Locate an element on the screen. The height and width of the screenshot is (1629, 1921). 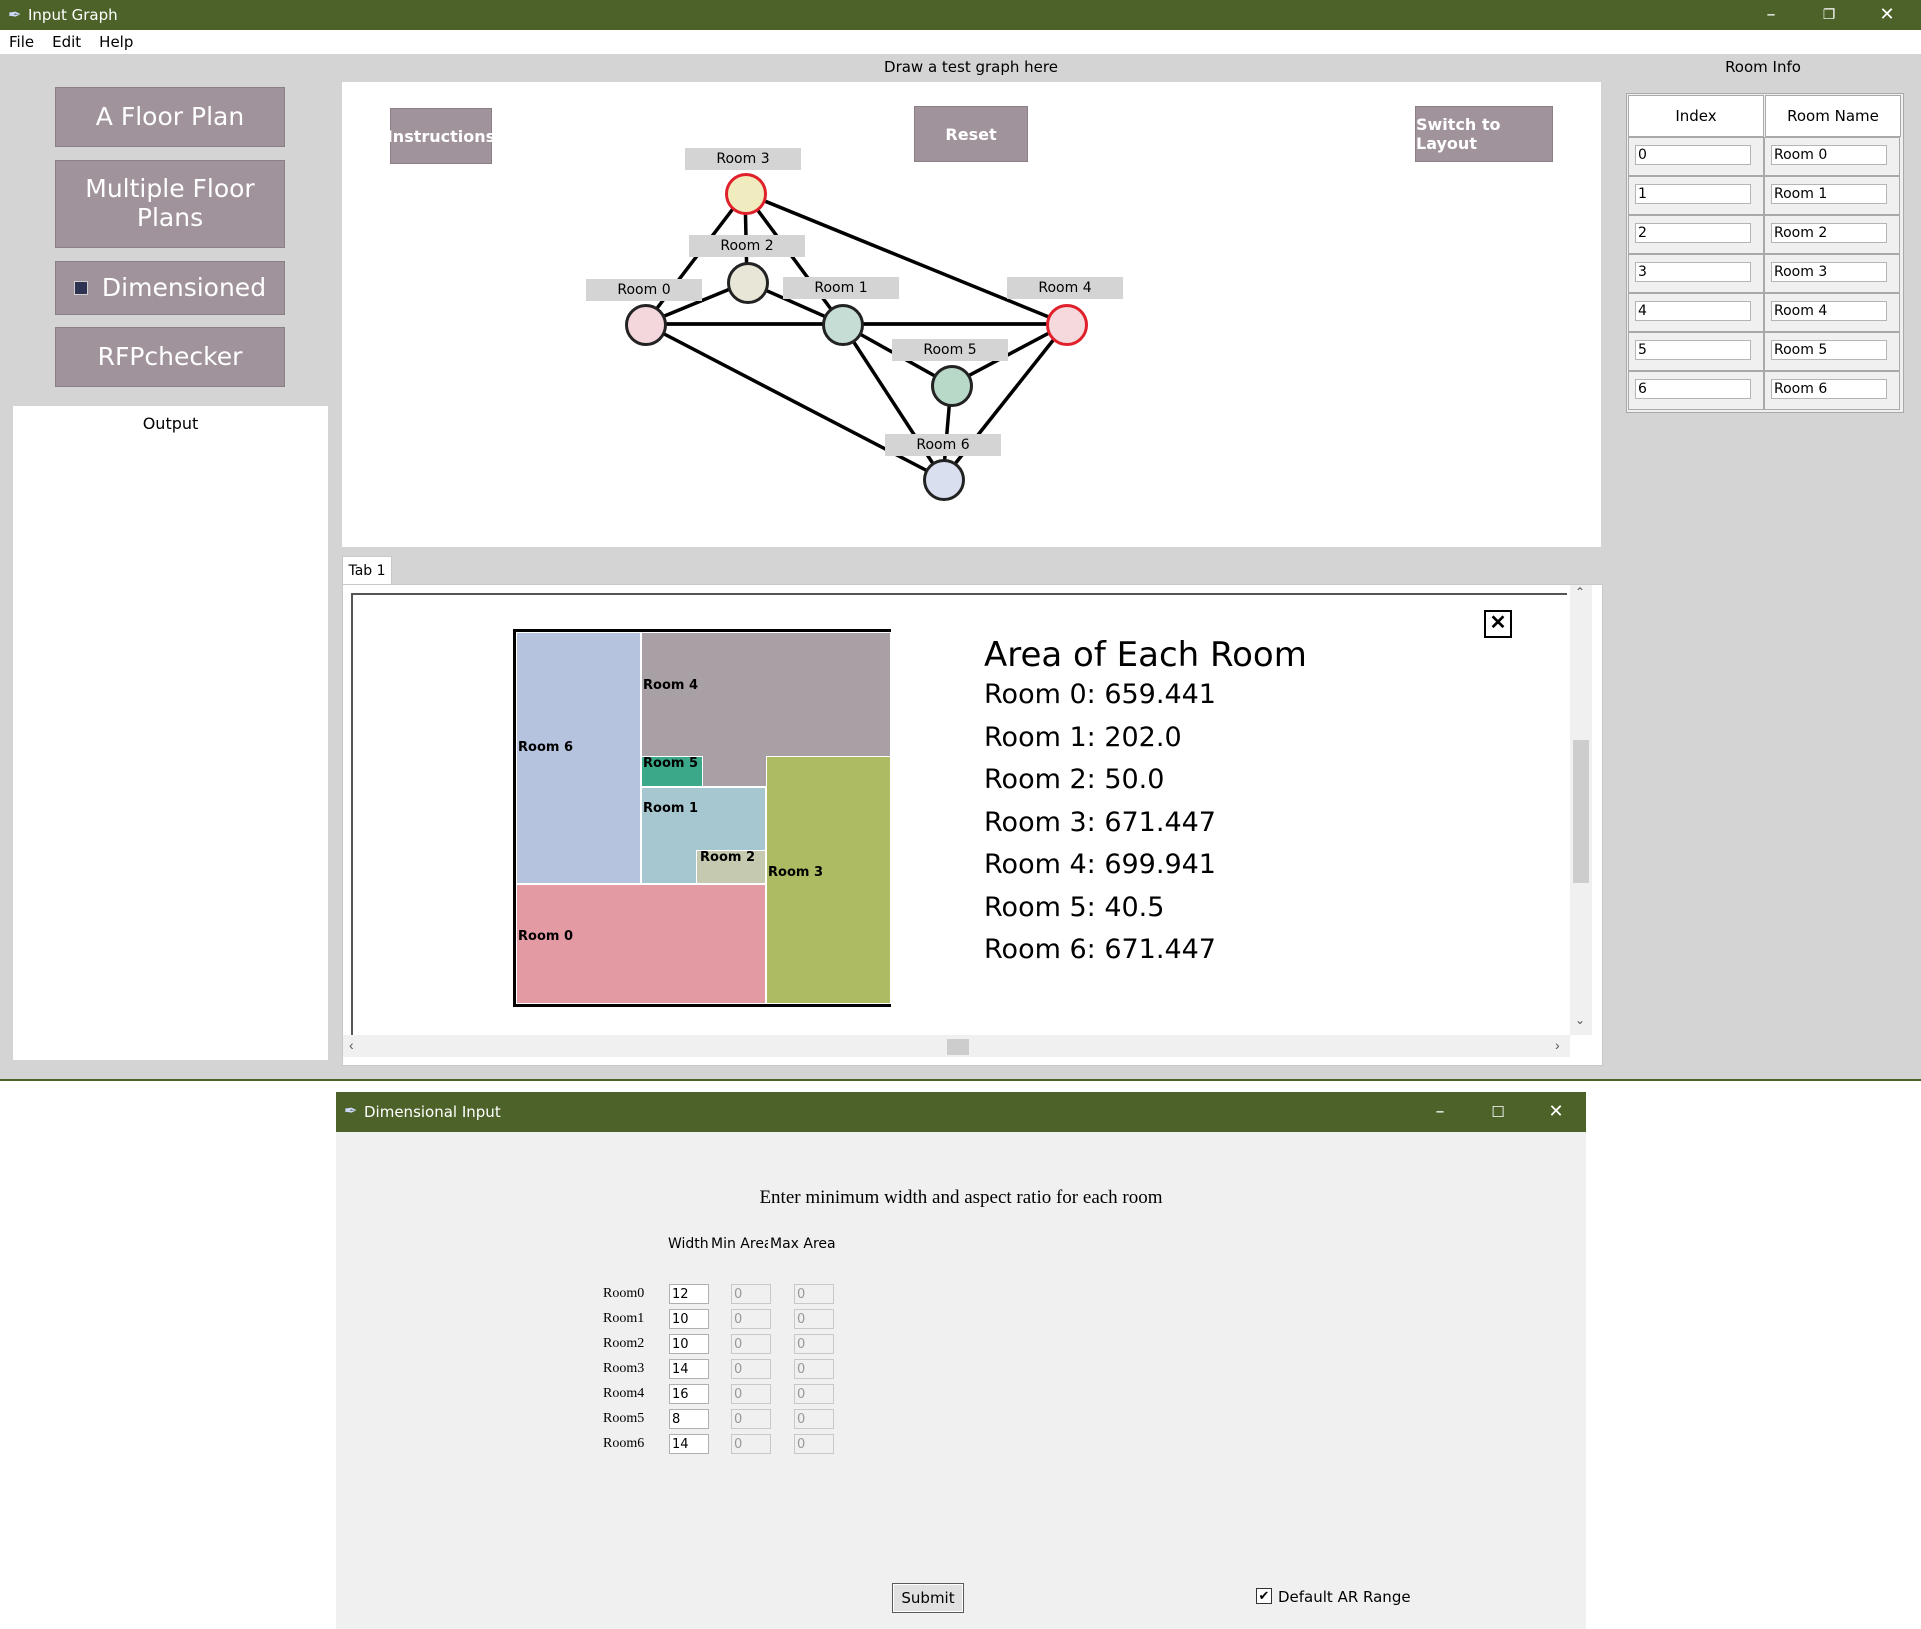
horizontal-scrollbar: ‹ › is located at coordinates (956, 1046).